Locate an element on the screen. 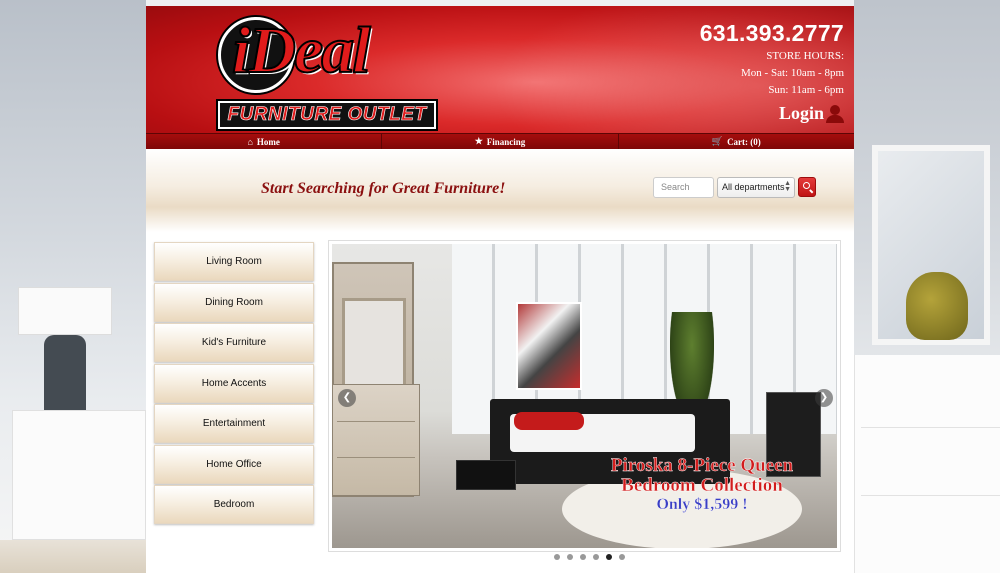  nav-financing: ★ Financing is located at coordinates (500, 141).